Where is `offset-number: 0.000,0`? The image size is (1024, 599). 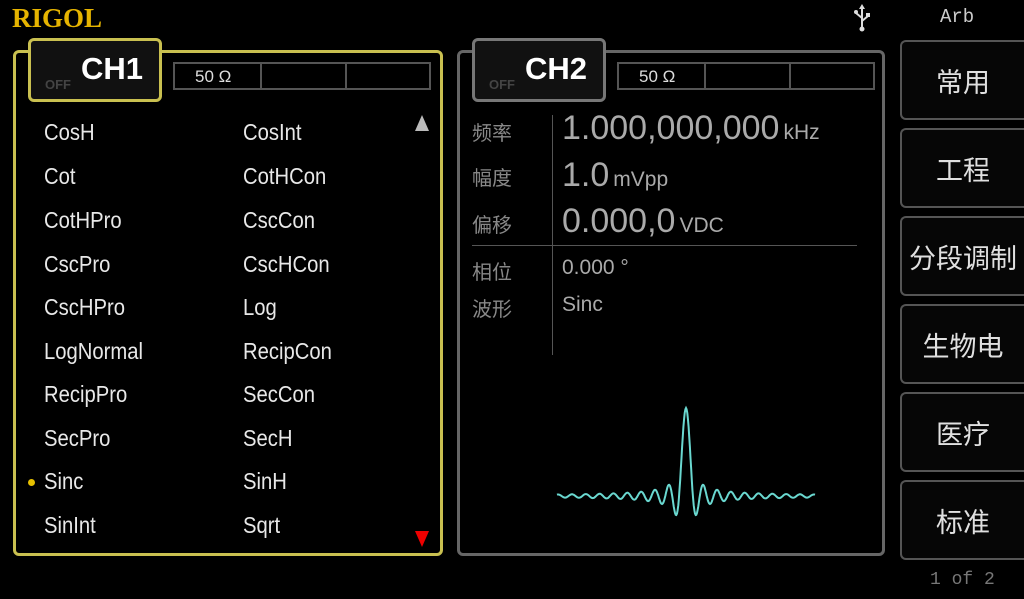
offset-number: 0.000,0 is located at coordinates (619, 221).